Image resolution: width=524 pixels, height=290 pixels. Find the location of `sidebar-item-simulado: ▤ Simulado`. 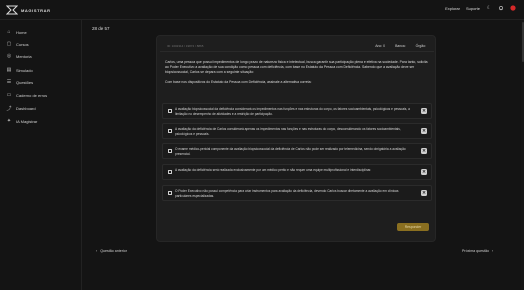

sidebar-item-simulado: ▤ Simulado is located at coordinates (19, 70).